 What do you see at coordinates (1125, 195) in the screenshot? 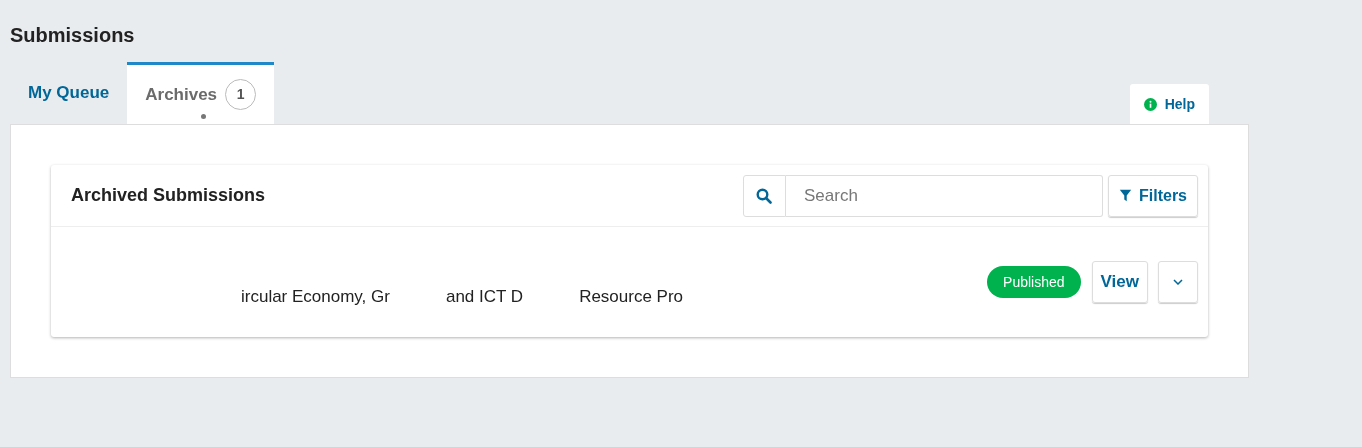
I see `filter-icon` at bounding box center [1125, 195].